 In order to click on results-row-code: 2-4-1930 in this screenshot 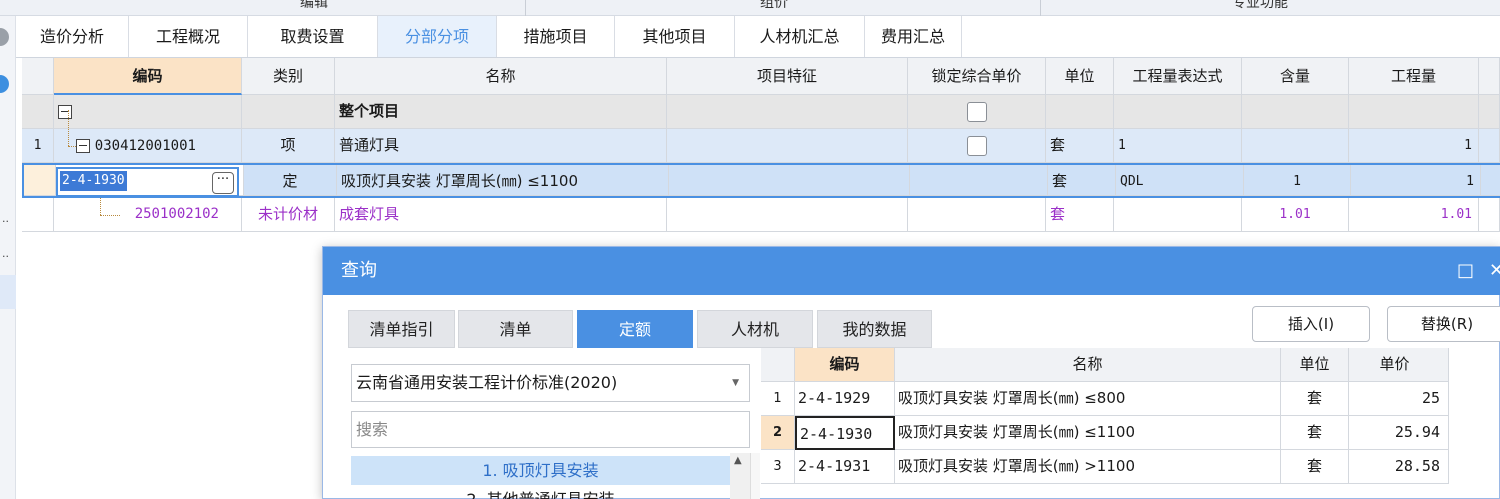, I will do `click(845, 433)`.